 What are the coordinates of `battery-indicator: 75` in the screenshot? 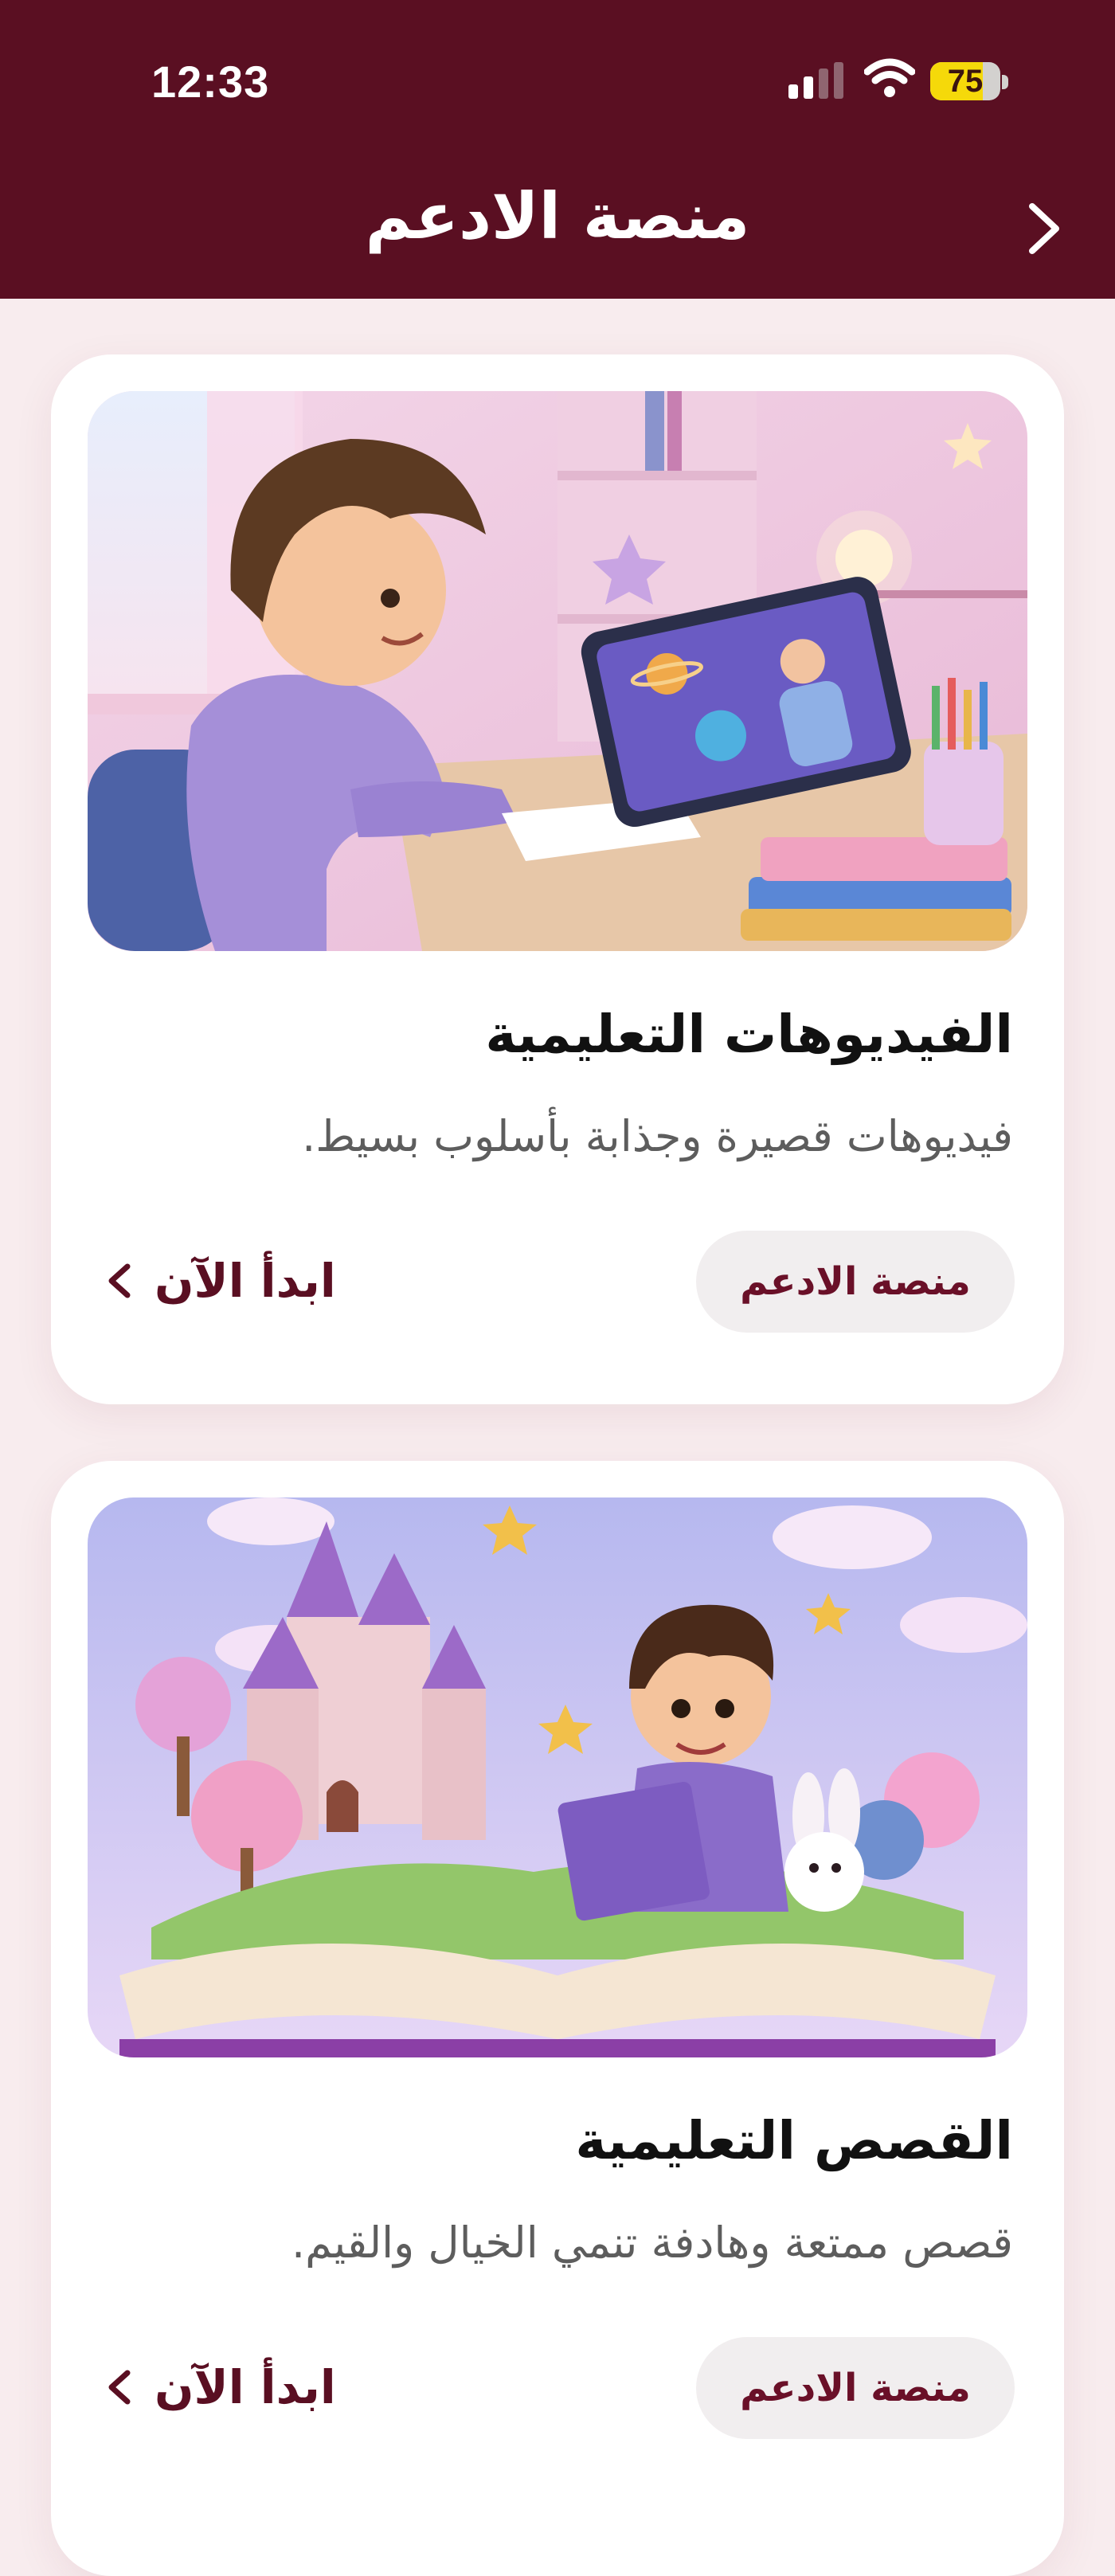 It's located at (970, 81).